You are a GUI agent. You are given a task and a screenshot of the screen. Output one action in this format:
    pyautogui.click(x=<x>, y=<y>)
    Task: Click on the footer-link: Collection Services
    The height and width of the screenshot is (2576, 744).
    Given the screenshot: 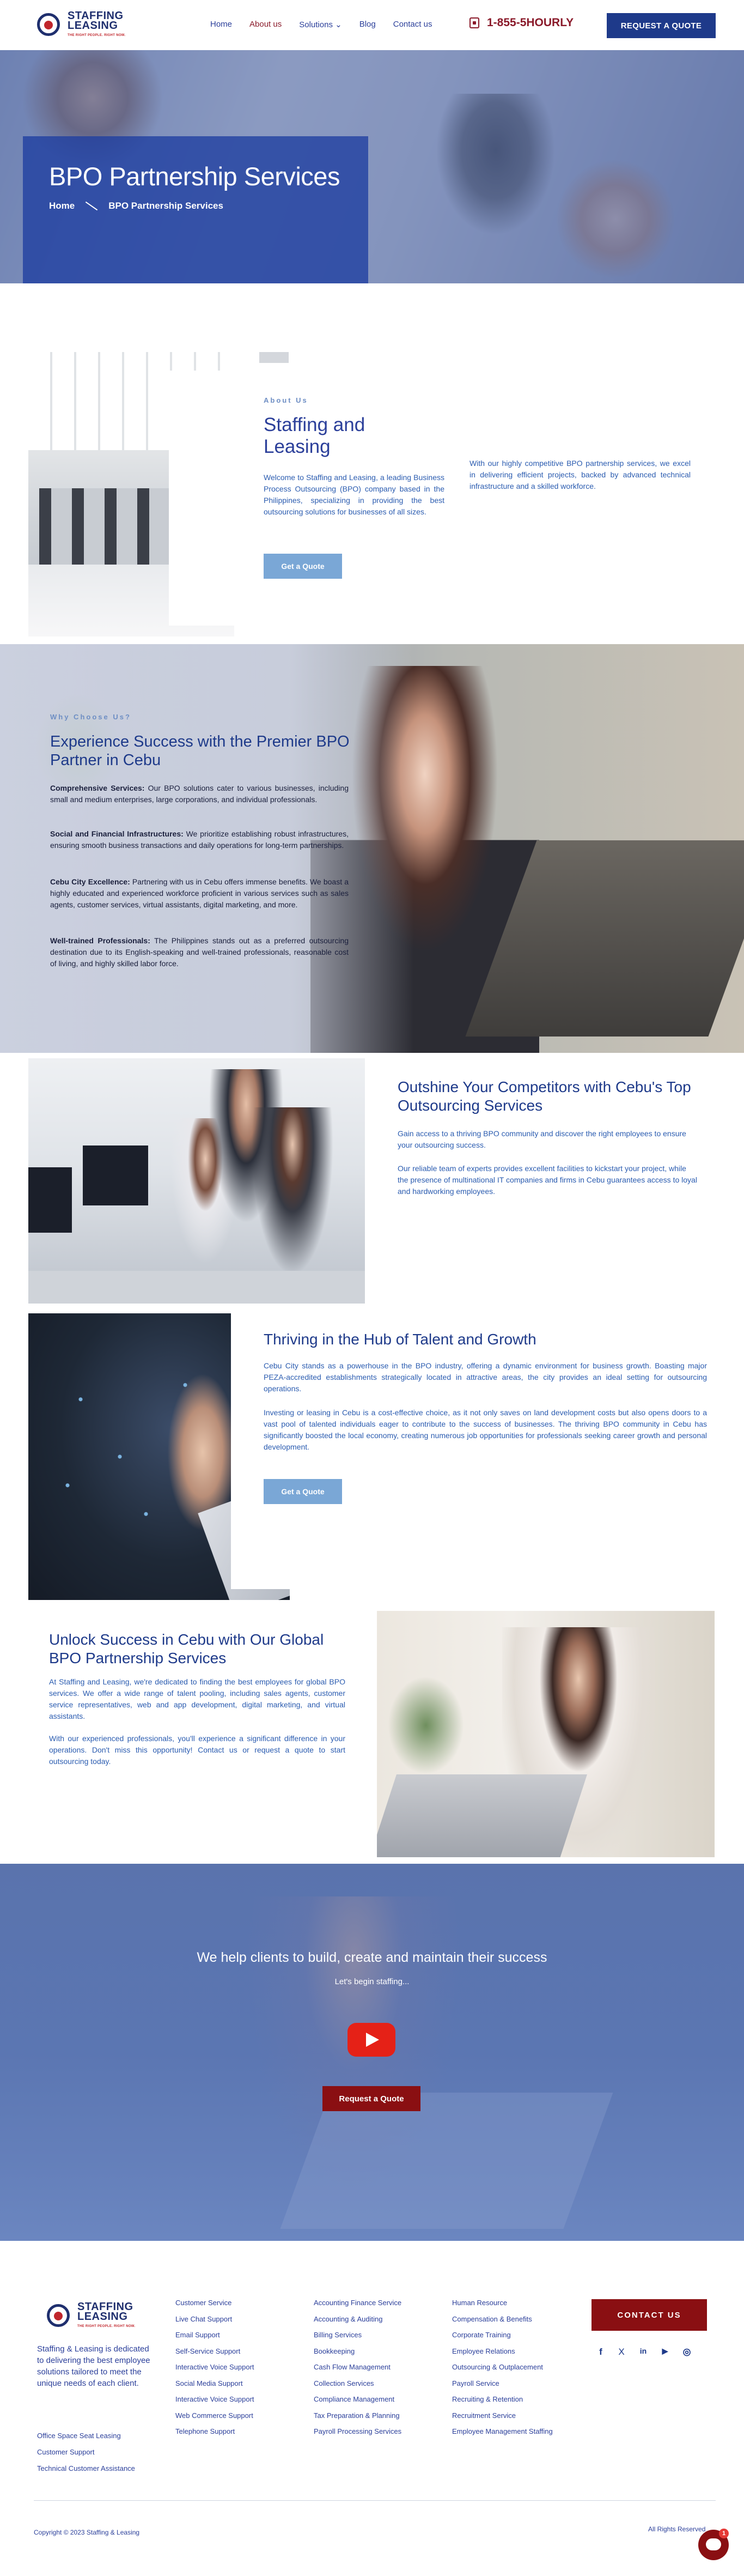 What is the action you would take?
    pyautogui.click(x=344, y=2383)
    